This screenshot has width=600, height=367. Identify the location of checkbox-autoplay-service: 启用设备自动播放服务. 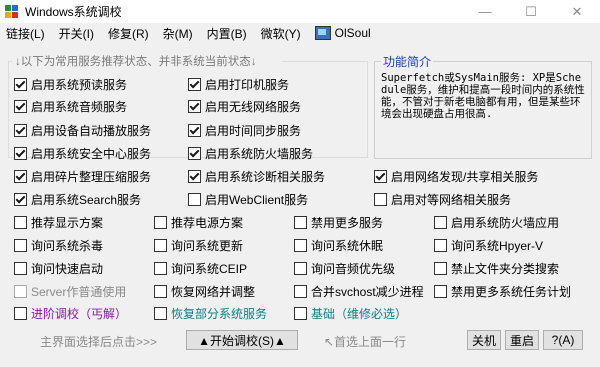
(82, 130).